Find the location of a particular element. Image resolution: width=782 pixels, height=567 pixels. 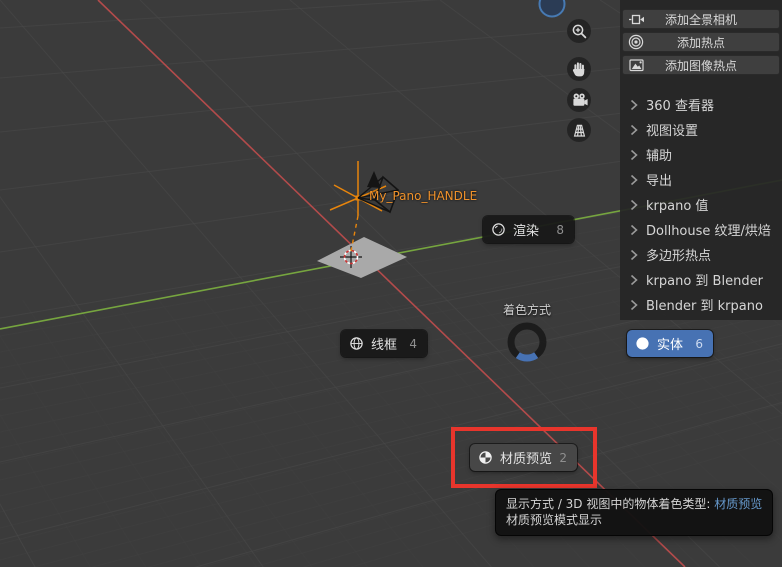

button-label: 添加图像热点 is located at coordinates (700, 65).